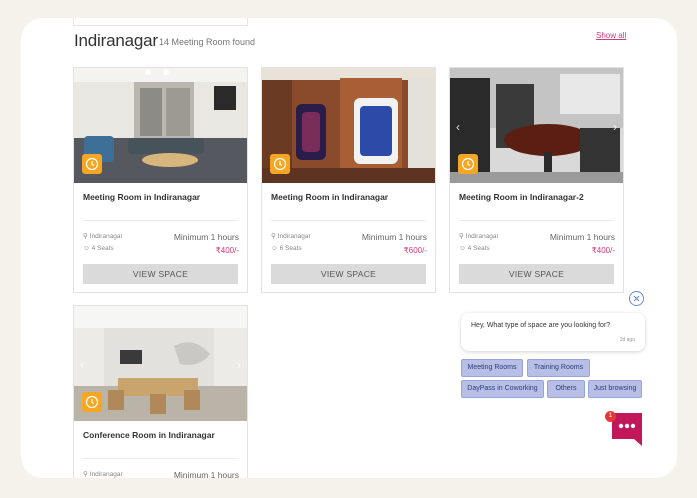 The width and height of the screenshot is (697, 498). Describe the element at coordinates (566, 389) in the screenshot. I see `chat-option-others: Others` at that location.